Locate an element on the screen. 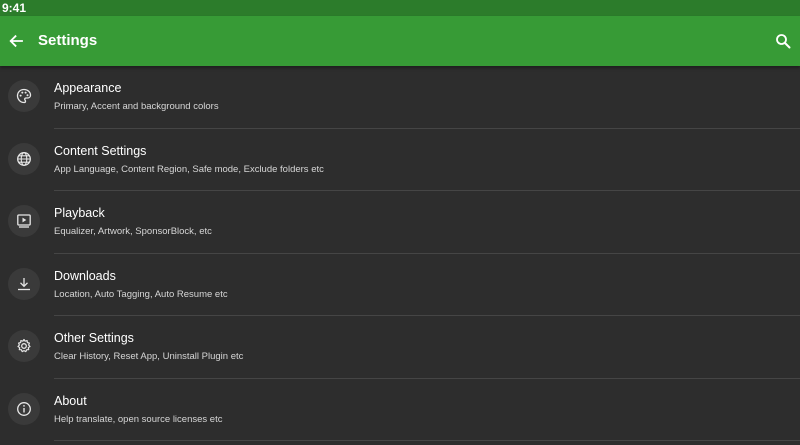 This screenshot has height=445, width=800. search-icon is located at coordinates (783, 41).